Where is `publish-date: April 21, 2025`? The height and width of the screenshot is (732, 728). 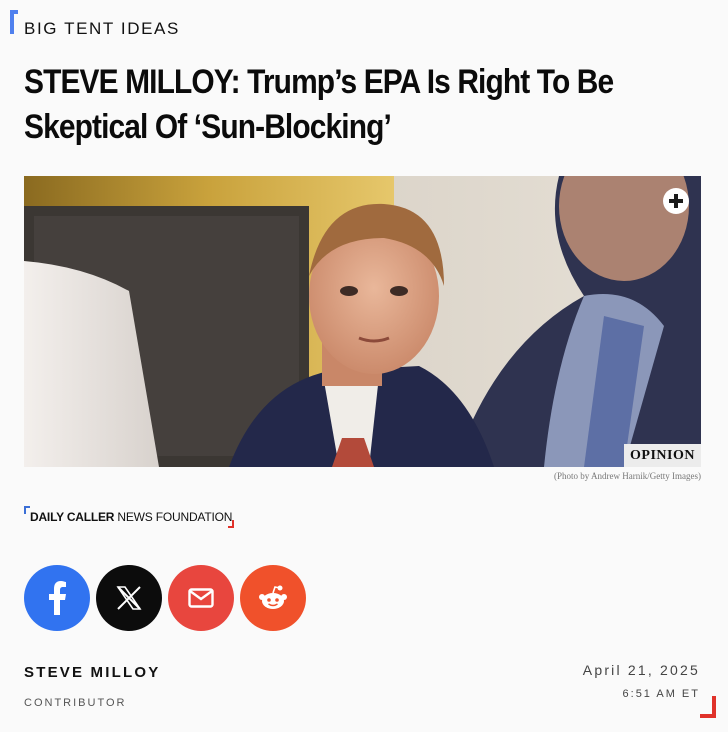 publish-date: April 21, 2025 is located at coordinates (641, 670).